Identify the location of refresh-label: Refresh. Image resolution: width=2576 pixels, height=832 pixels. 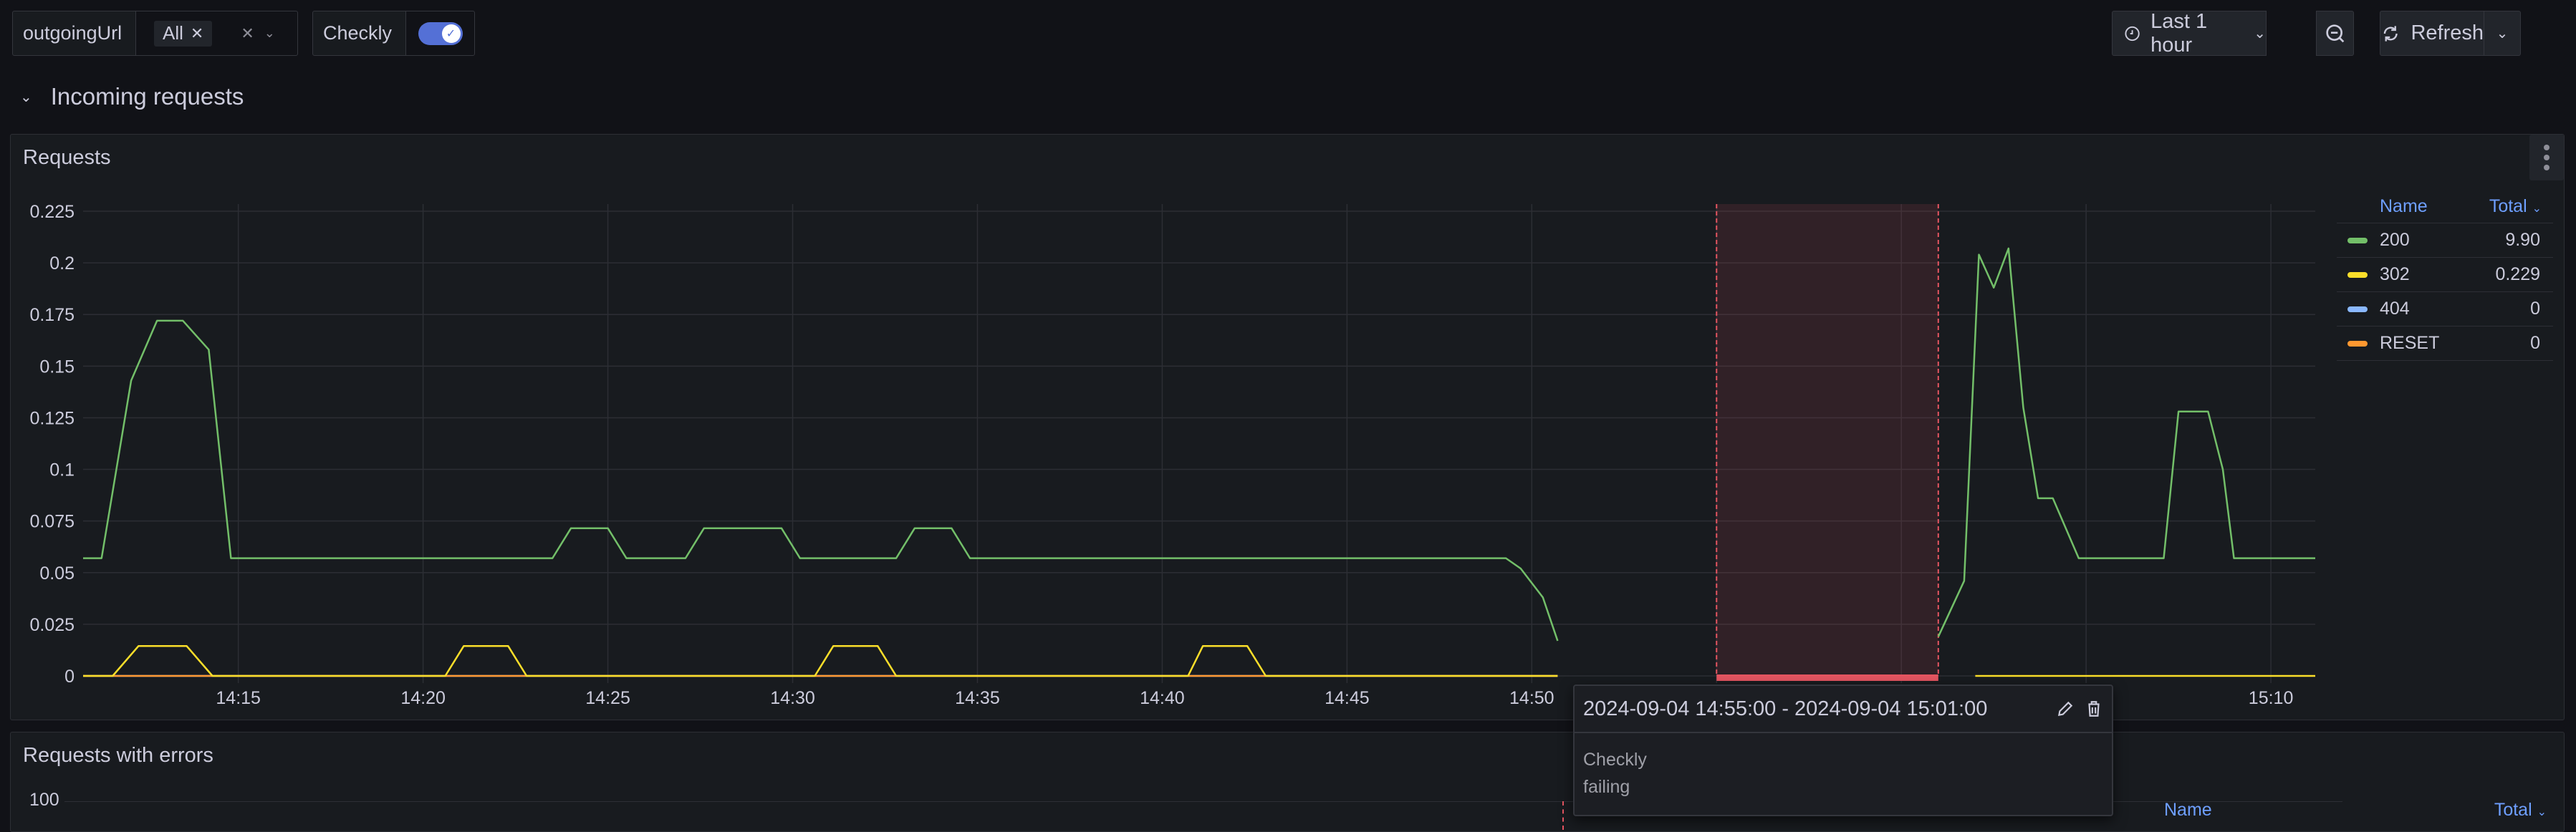
(2447, 32).